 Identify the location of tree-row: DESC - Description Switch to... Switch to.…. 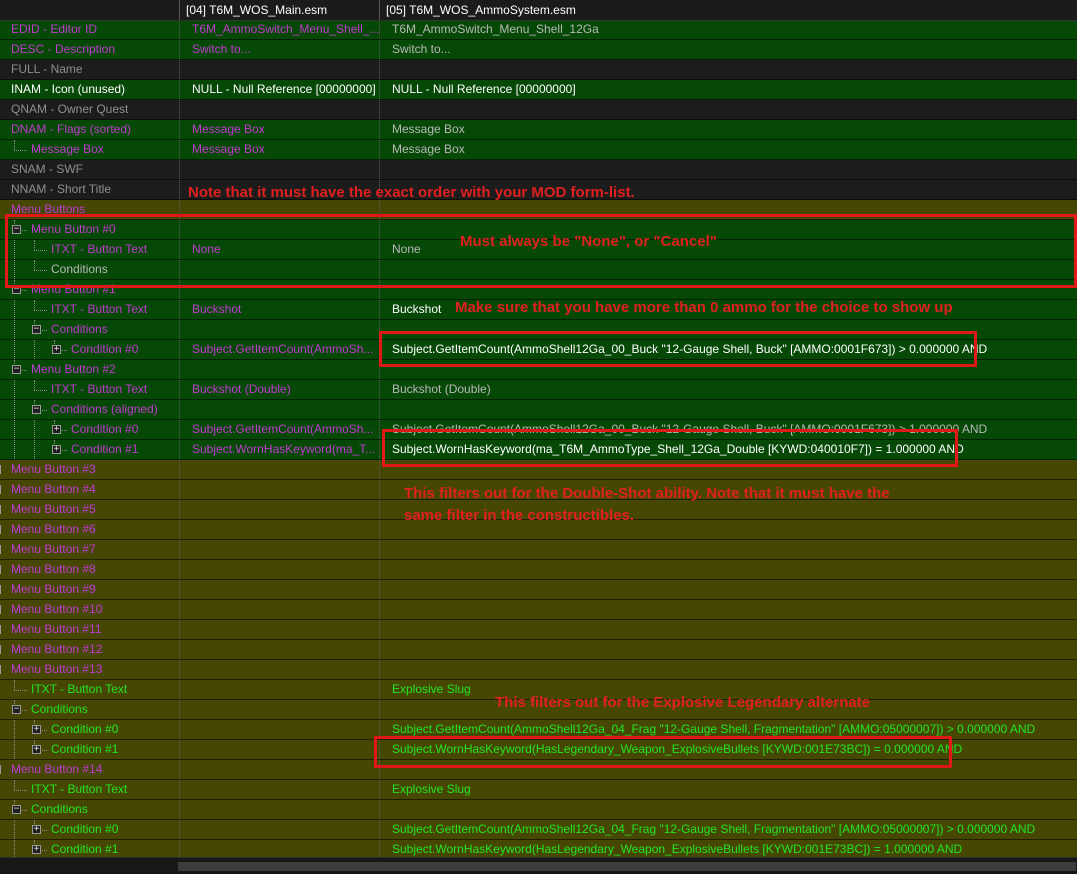
(538, 50).